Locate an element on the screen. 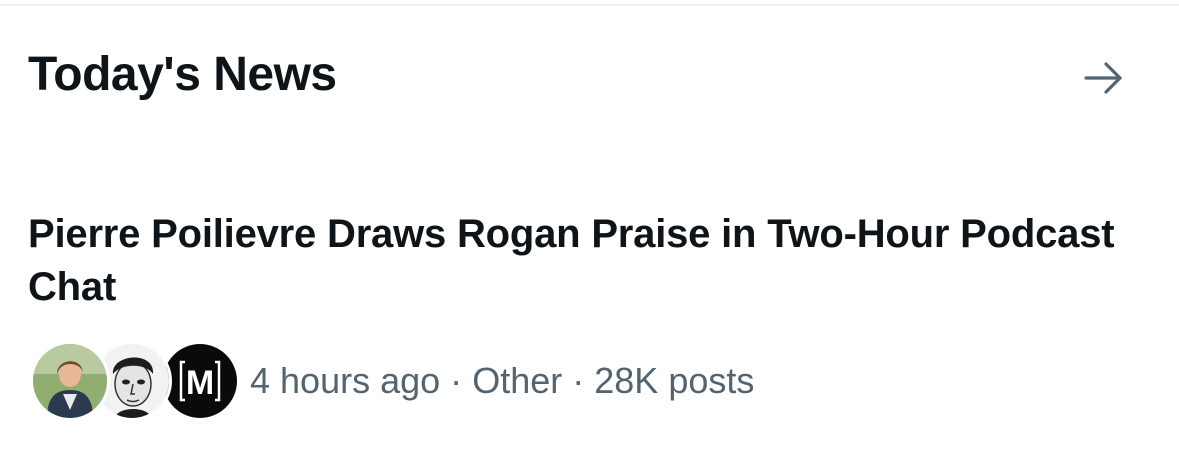 The image size is (1179, 464). arrow-right-icon is located at coordinates (1103, 78).